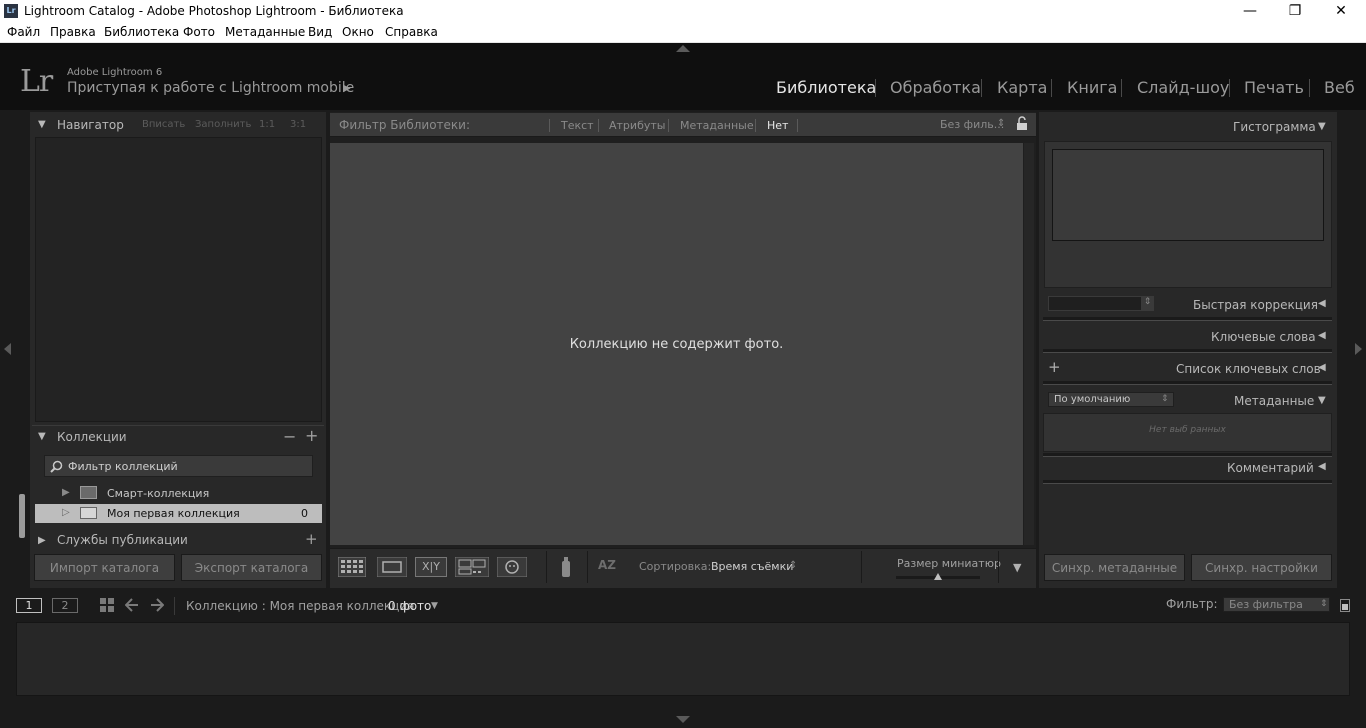  I want to click on bottom-panel-toggle-icon, so click(683, 719).